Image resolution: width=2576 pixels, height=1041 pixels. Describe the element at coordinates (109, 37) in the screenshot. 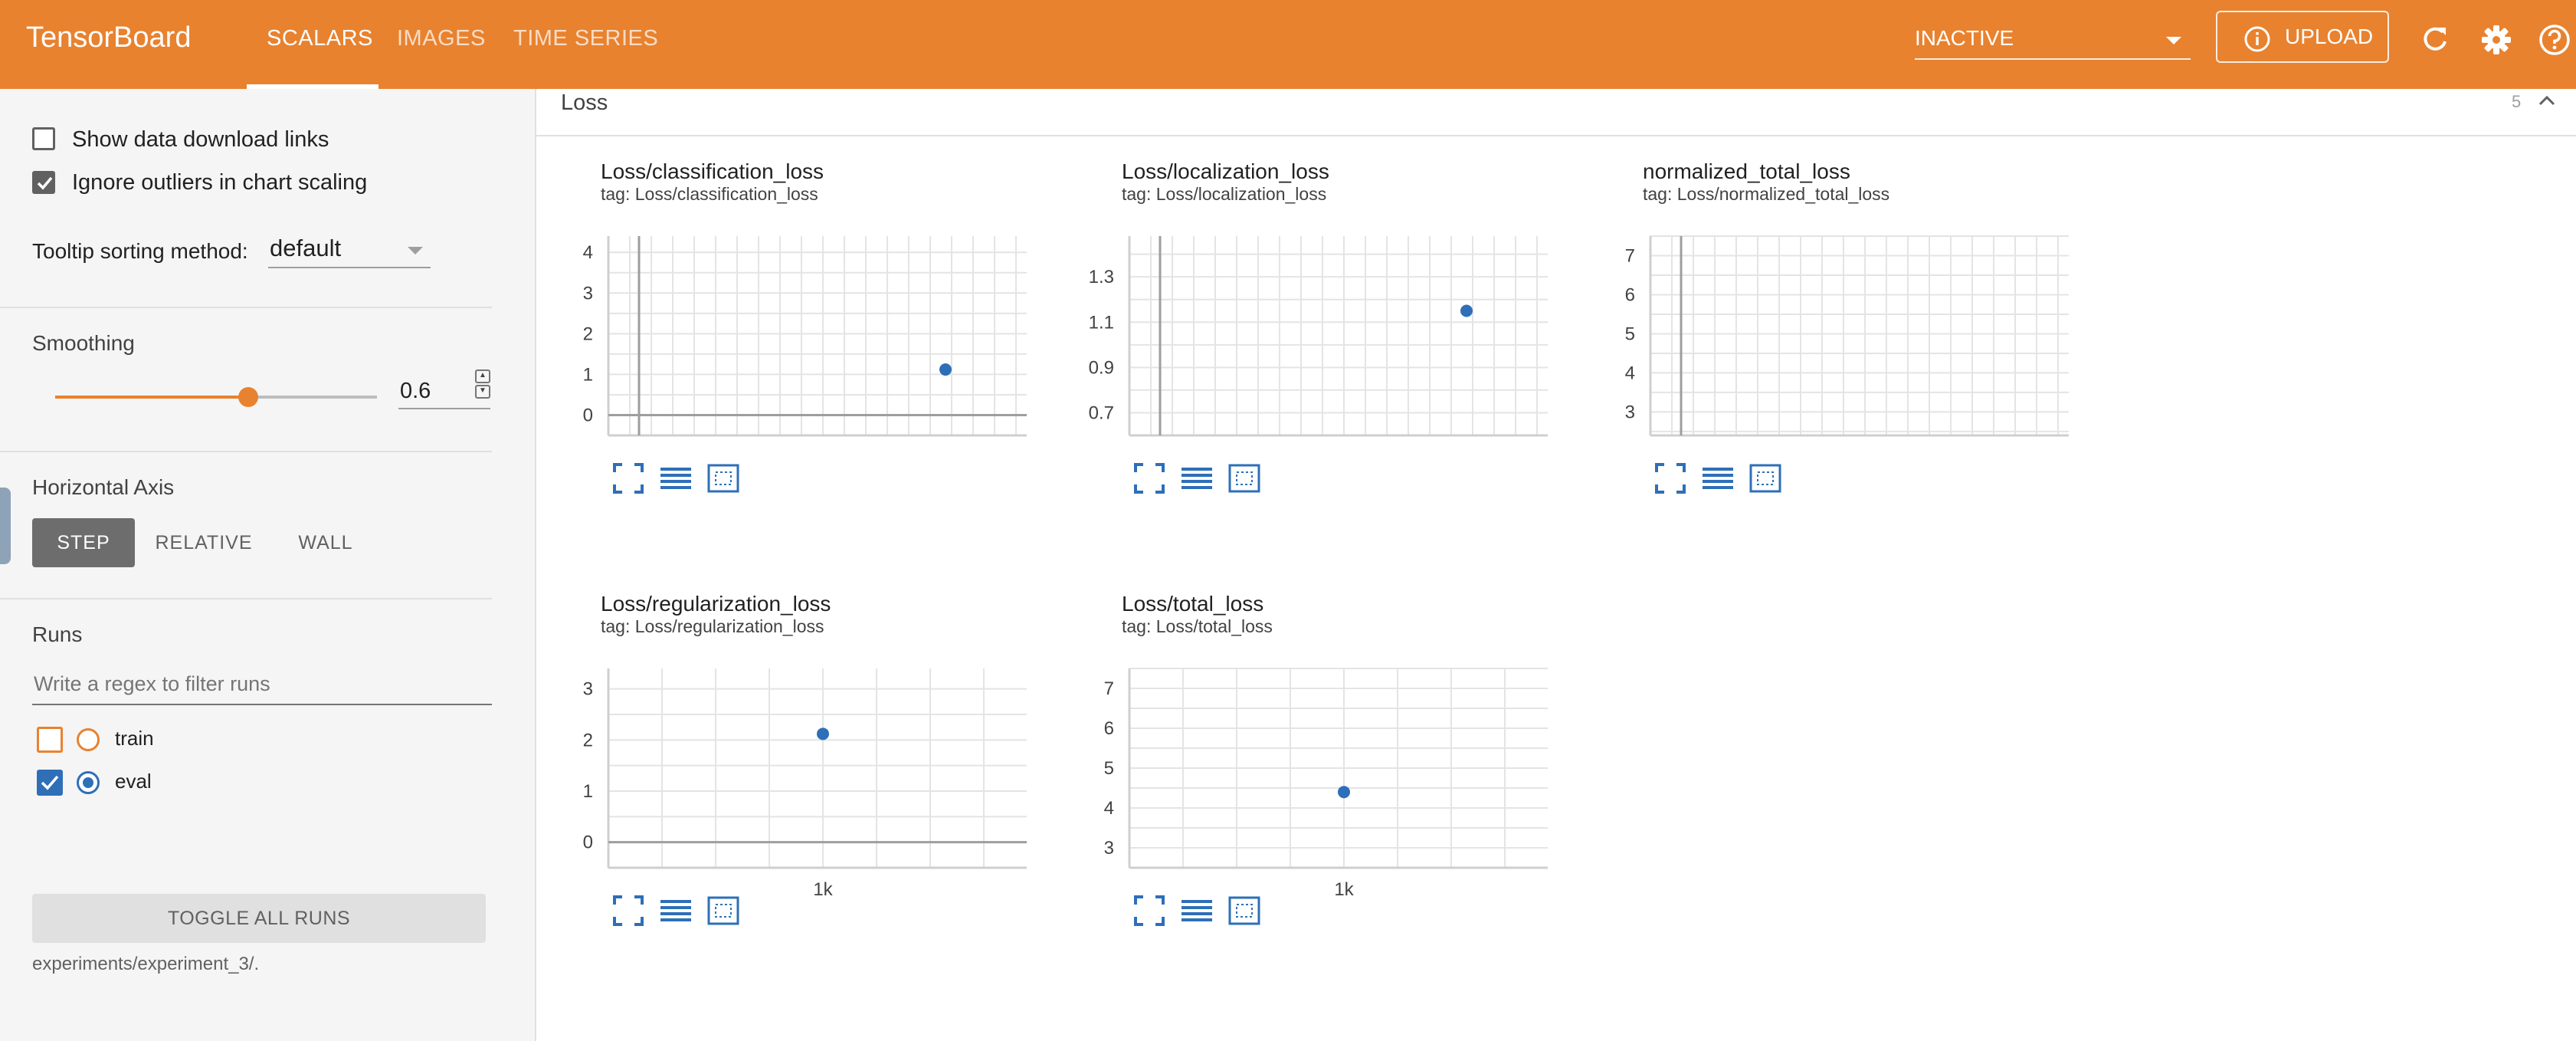

I see `app-title: TensorBoard` at that location.